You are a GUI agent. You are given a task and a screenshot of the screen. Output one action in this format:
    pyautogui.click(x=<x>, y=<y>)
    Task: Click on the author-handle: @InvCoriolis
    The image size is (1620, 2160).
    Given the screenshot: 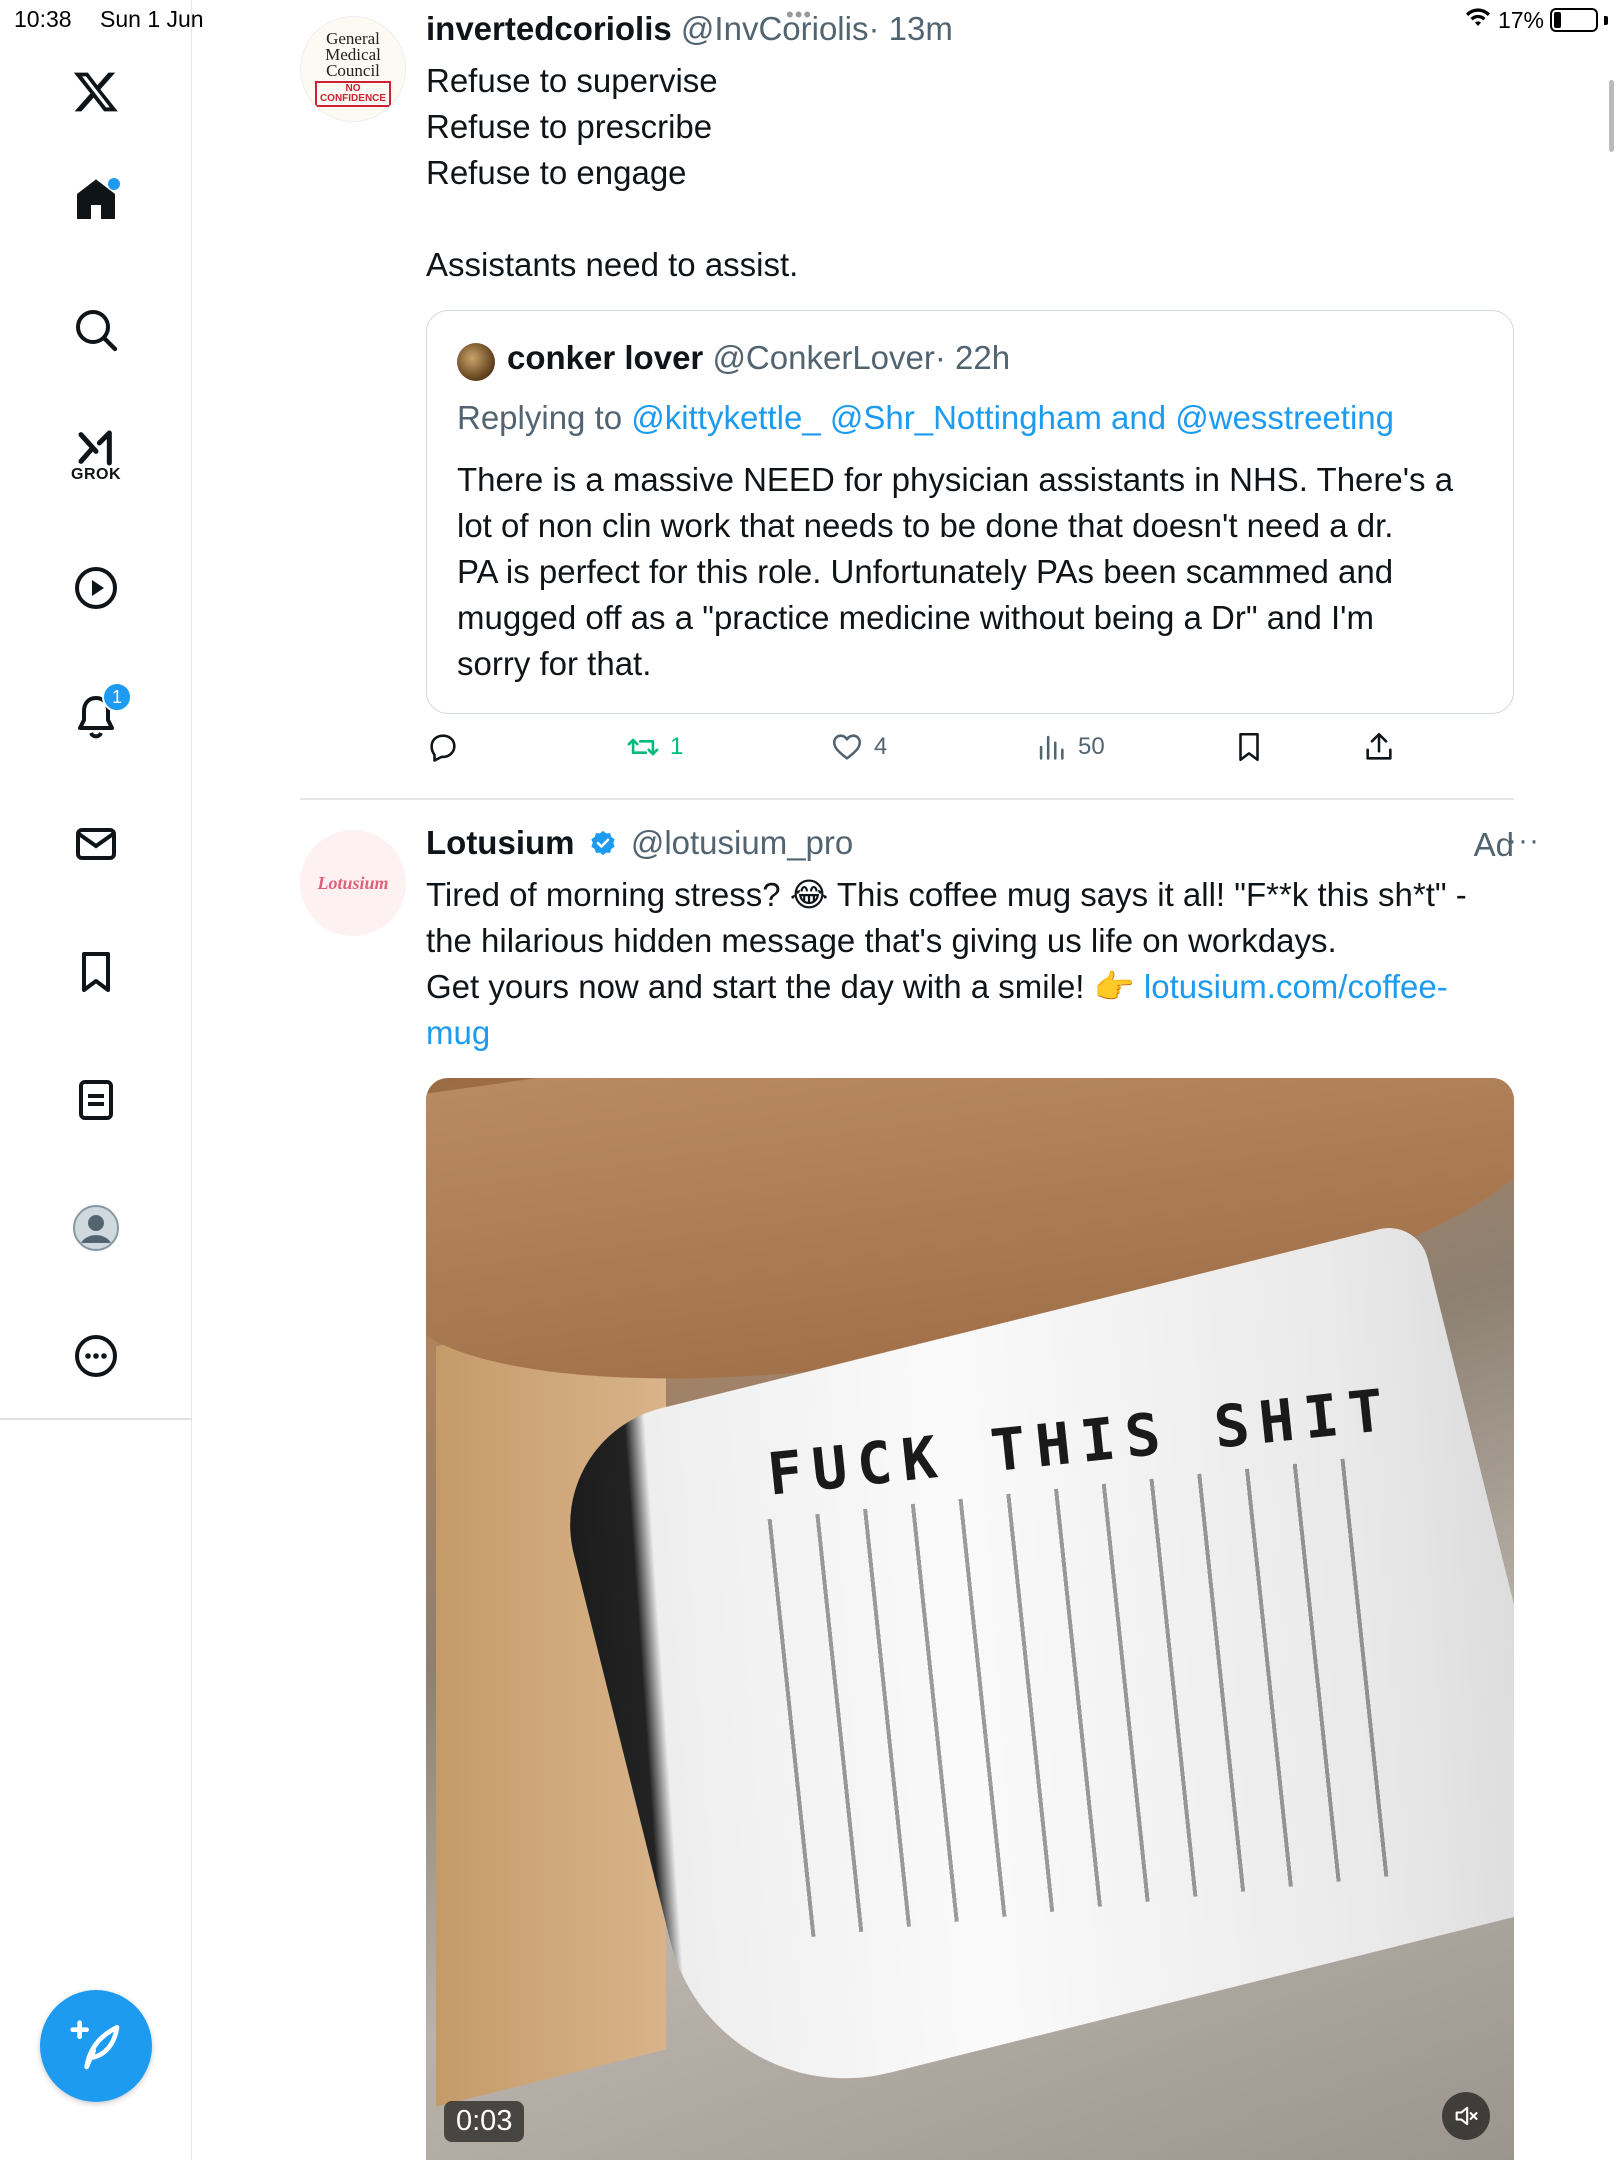 What is the action you would take?
    pyautogui.click(x=775, y=28)
    